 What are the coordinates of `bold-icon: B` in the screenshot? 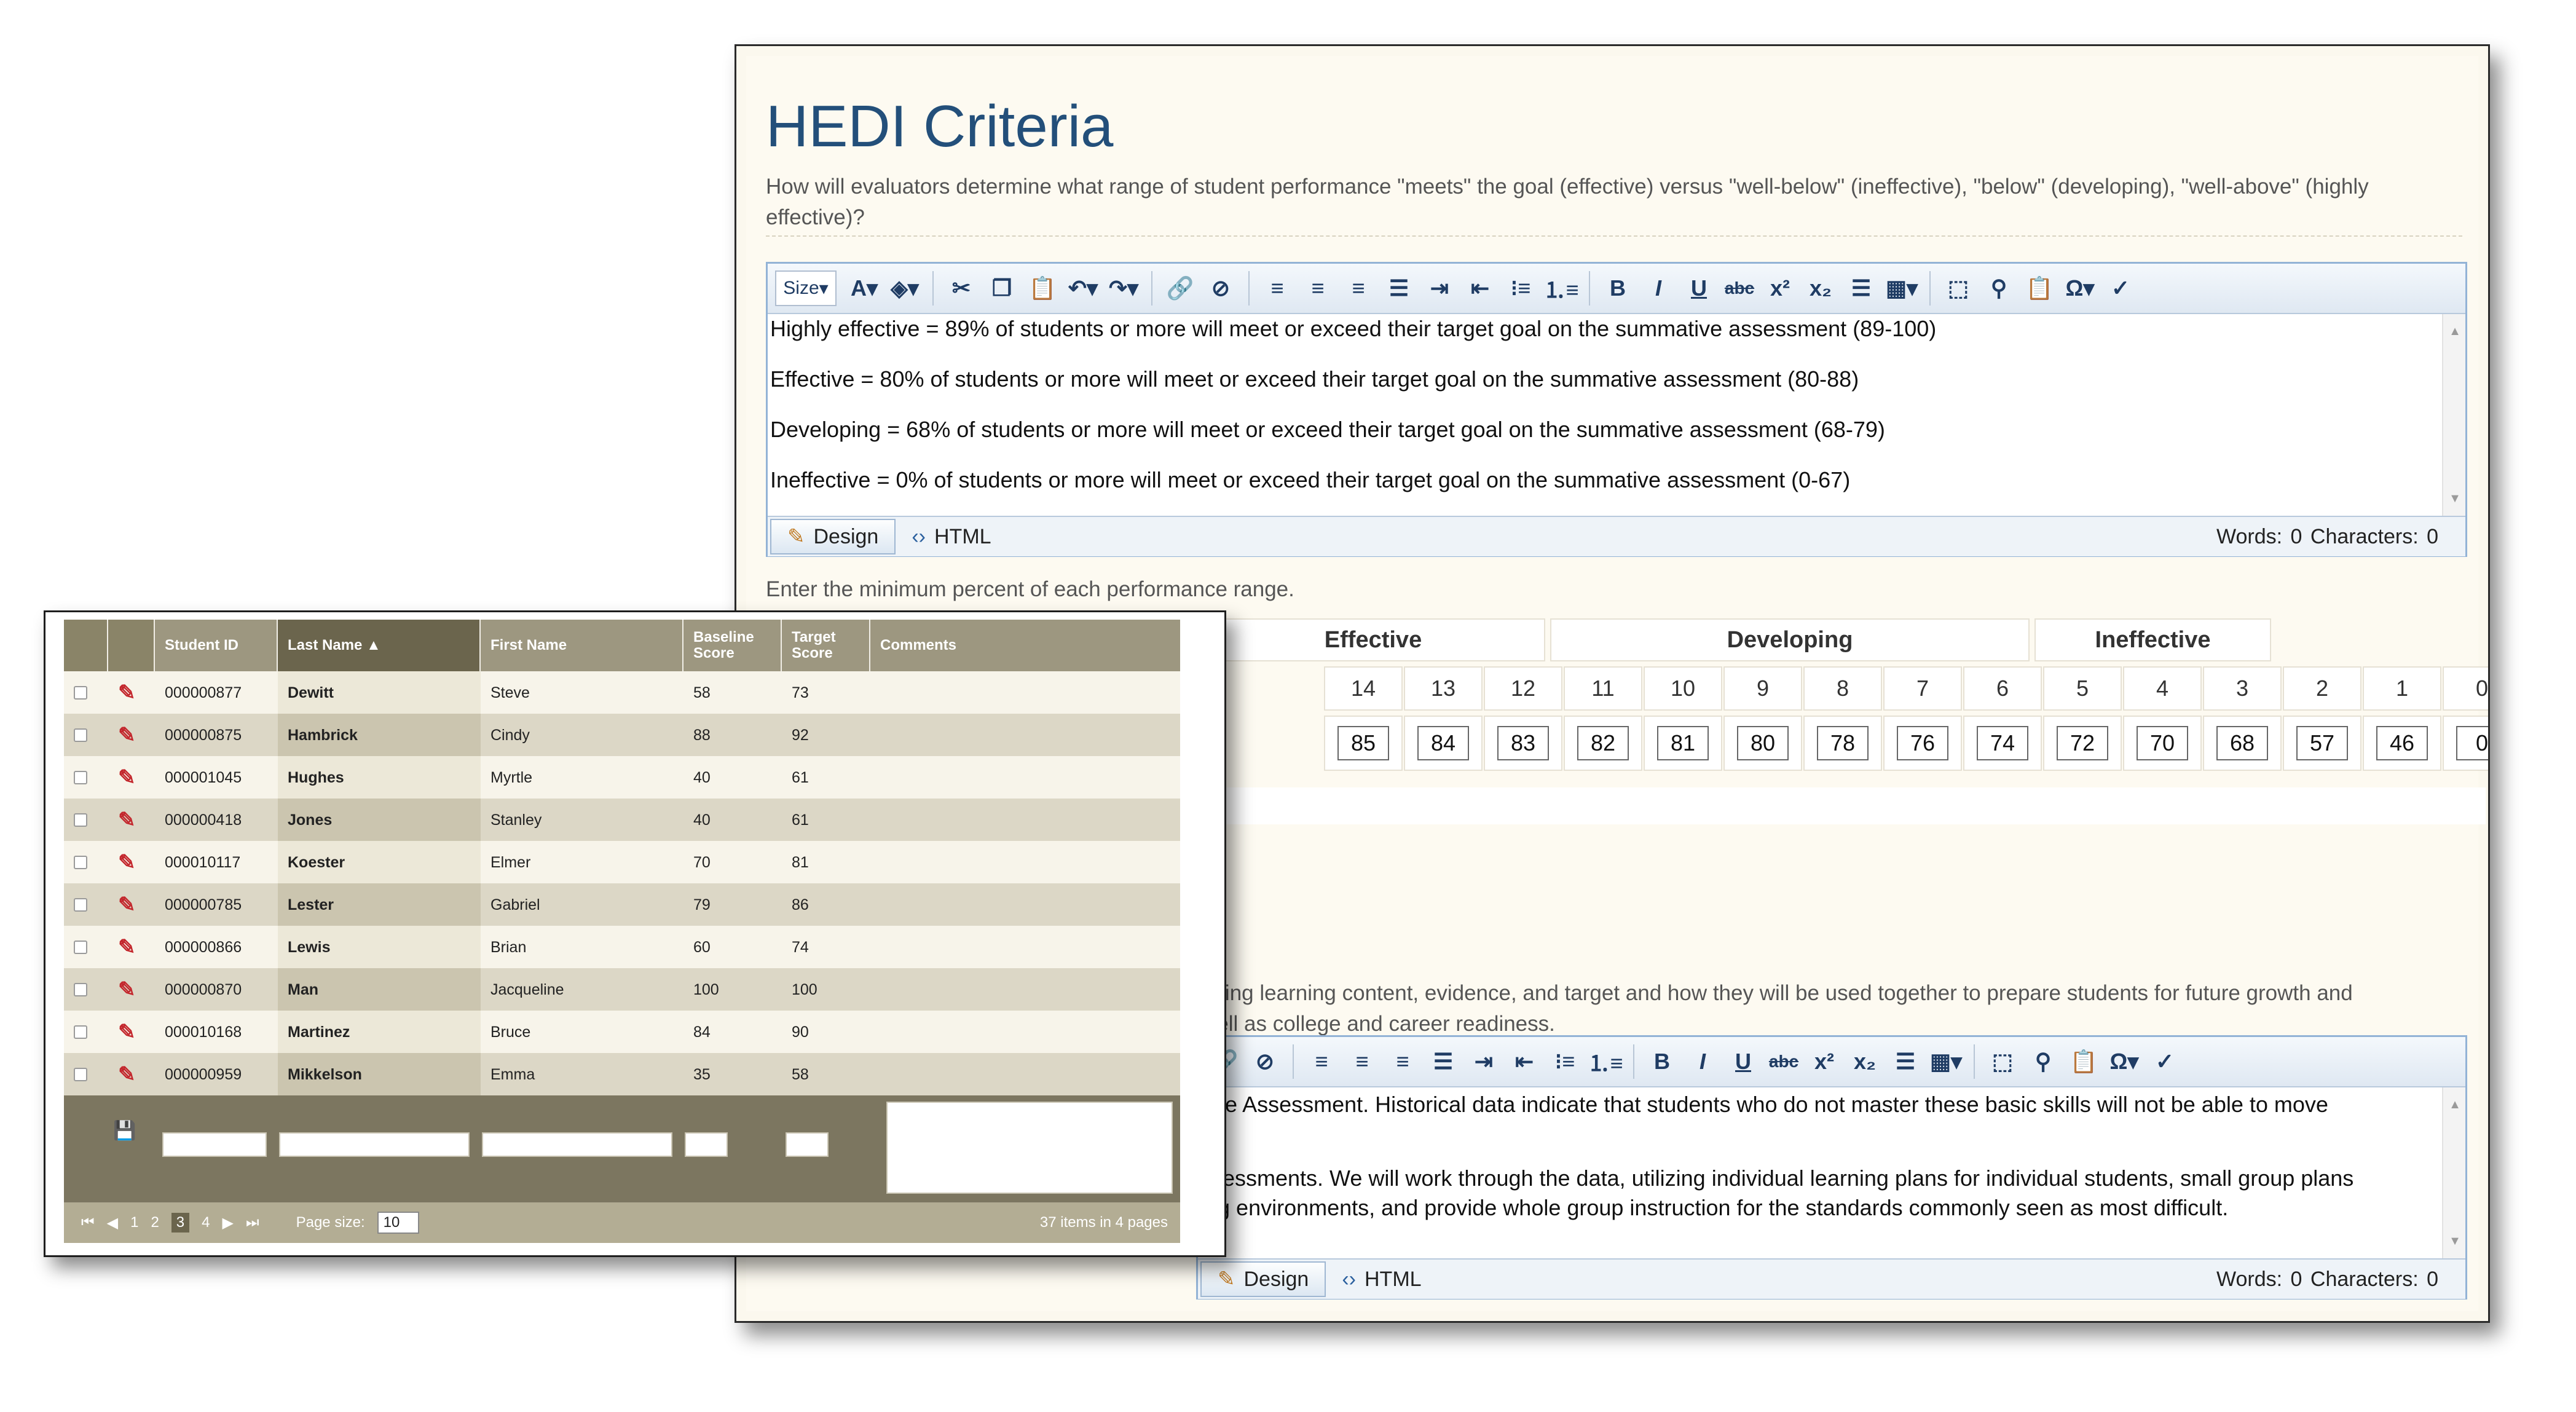 It's located at (1618, 288).